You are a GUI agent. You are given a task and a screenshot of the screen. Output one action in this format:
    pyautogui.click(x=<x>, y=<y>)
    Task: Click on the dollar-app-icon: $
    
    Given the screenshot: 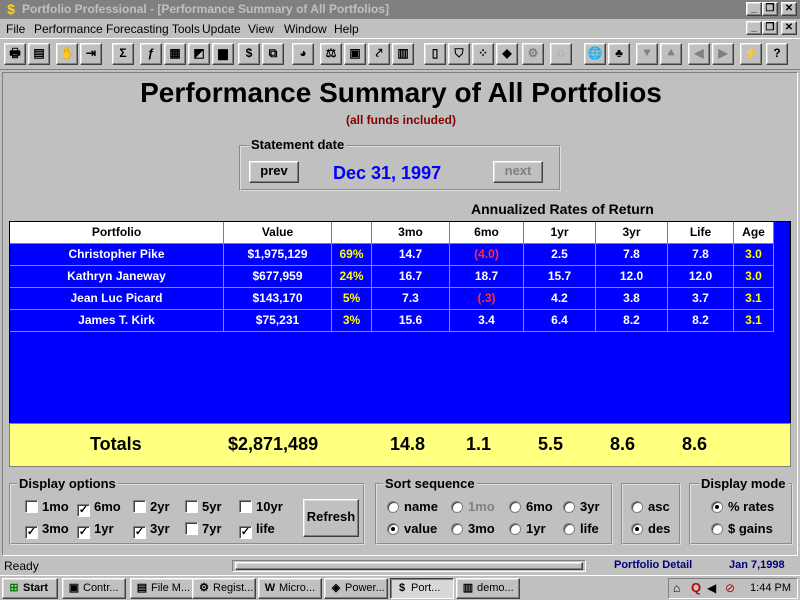 What is the action you would take?
    pyautogui.click(x=11, y=9)
    